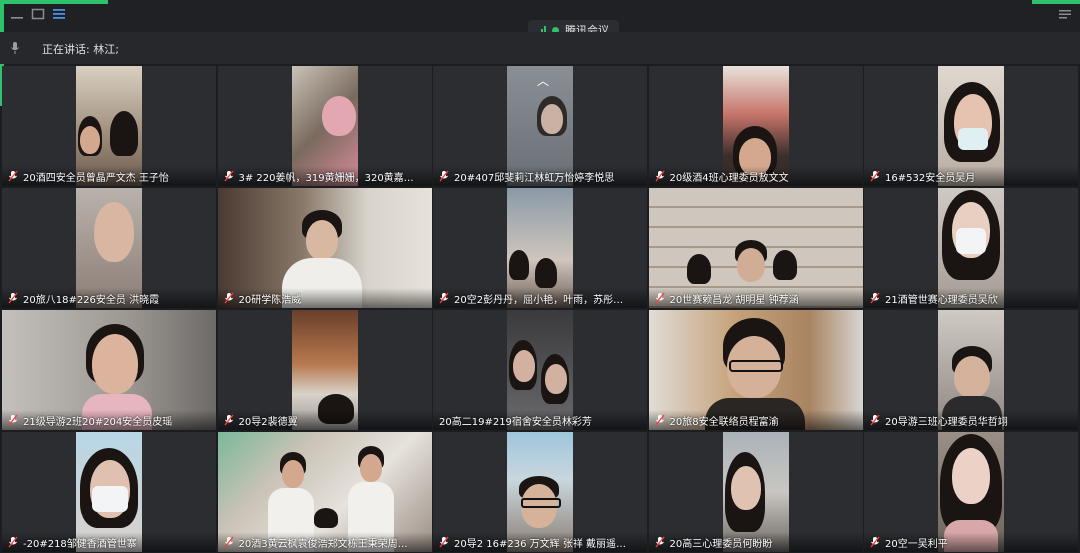  Describe the element at coordinates (109, 492) in the screenshot. I see `participant-tile: -20#218邹健香酒管世寨` at that location.